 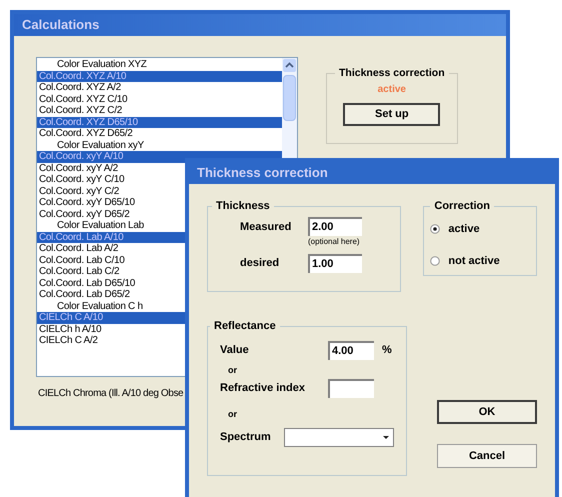 I want to click on list-item: Col.Coord. XYZ A/10, so click(x=159, y=76).